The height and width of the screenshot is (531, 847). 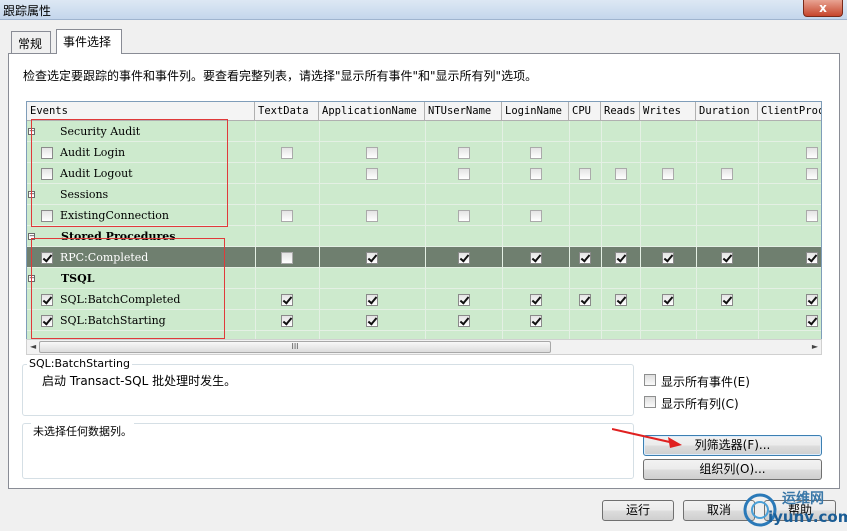 What do you see at coordinates (82, 431) in the screenshot?
I see `column-info-text: 未选择任何数据列。` at bounding box center [82, 431].